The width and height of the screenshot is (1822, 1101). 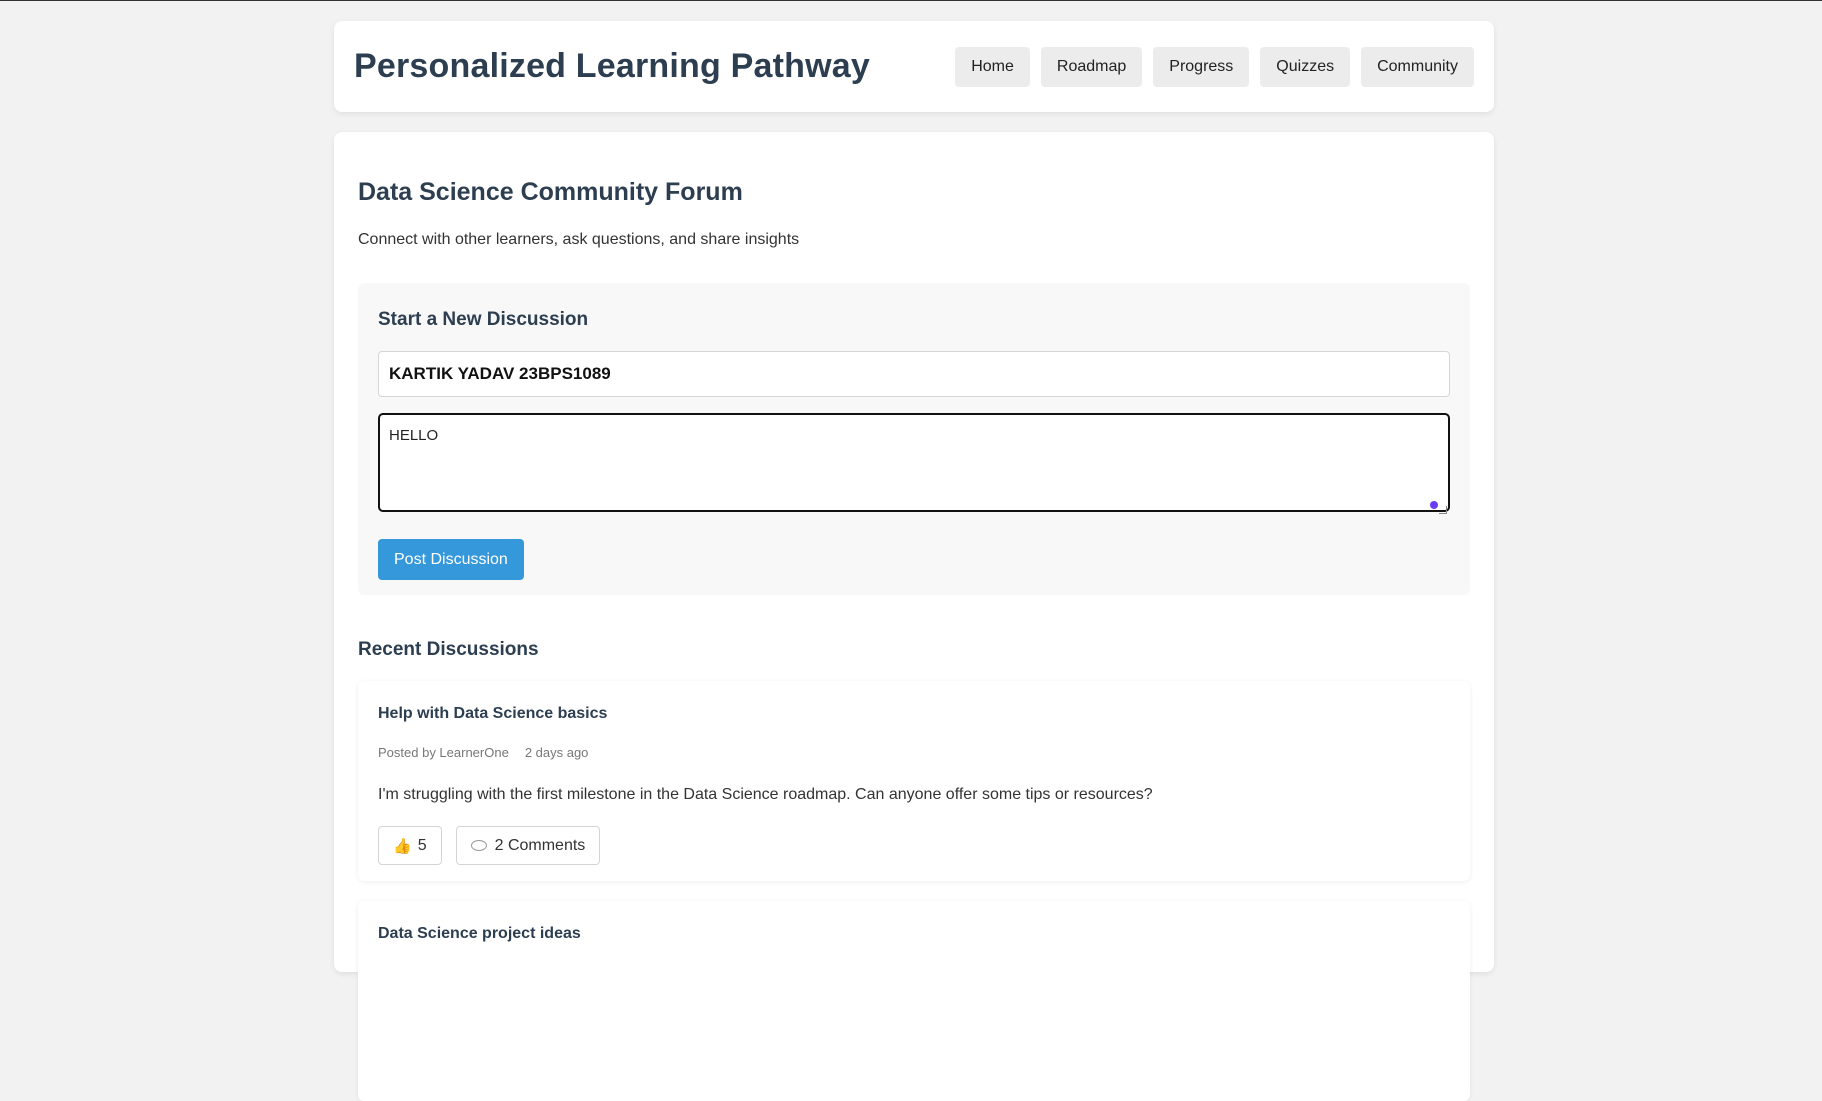 I want to click on main-nav: Home Roadmap Progress Quizzes Community, so click(x=1214, y=66).